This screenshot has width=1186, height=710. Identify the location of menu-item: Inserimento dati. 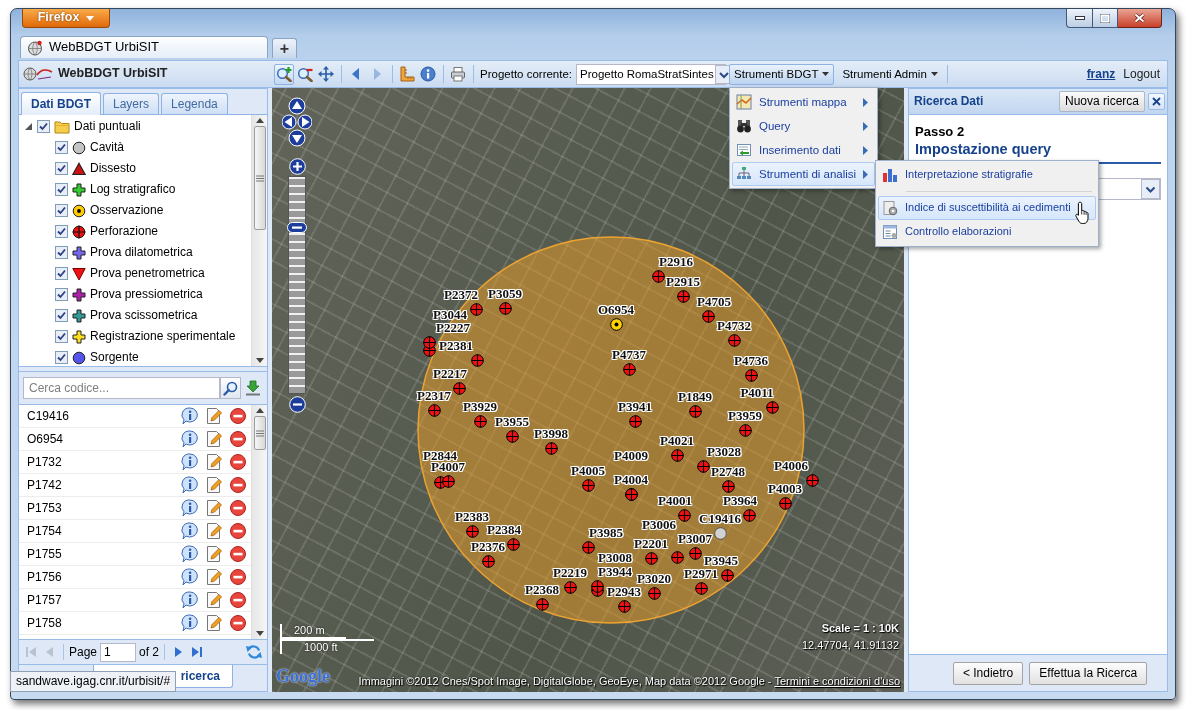
(804, 150).